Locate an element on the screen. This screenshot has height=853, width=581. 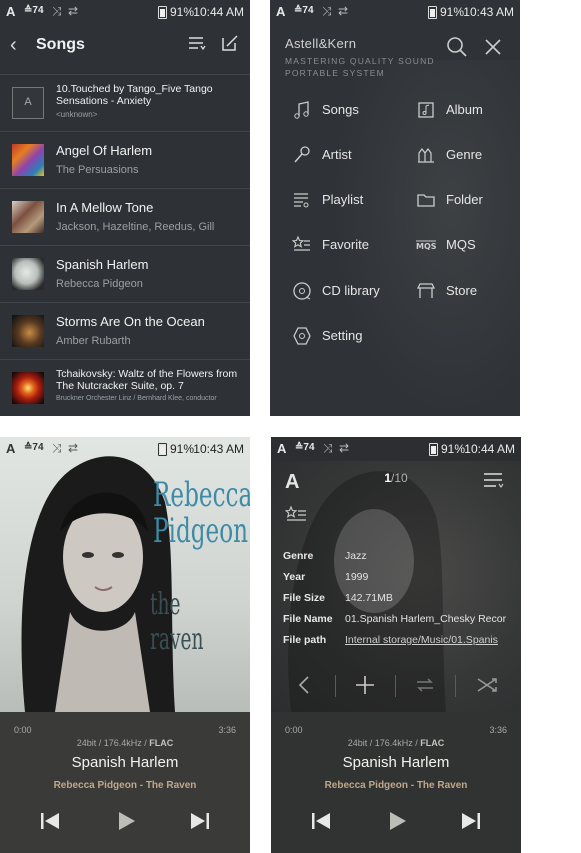
svg-text: MQS is located at coordinates (426, 246).